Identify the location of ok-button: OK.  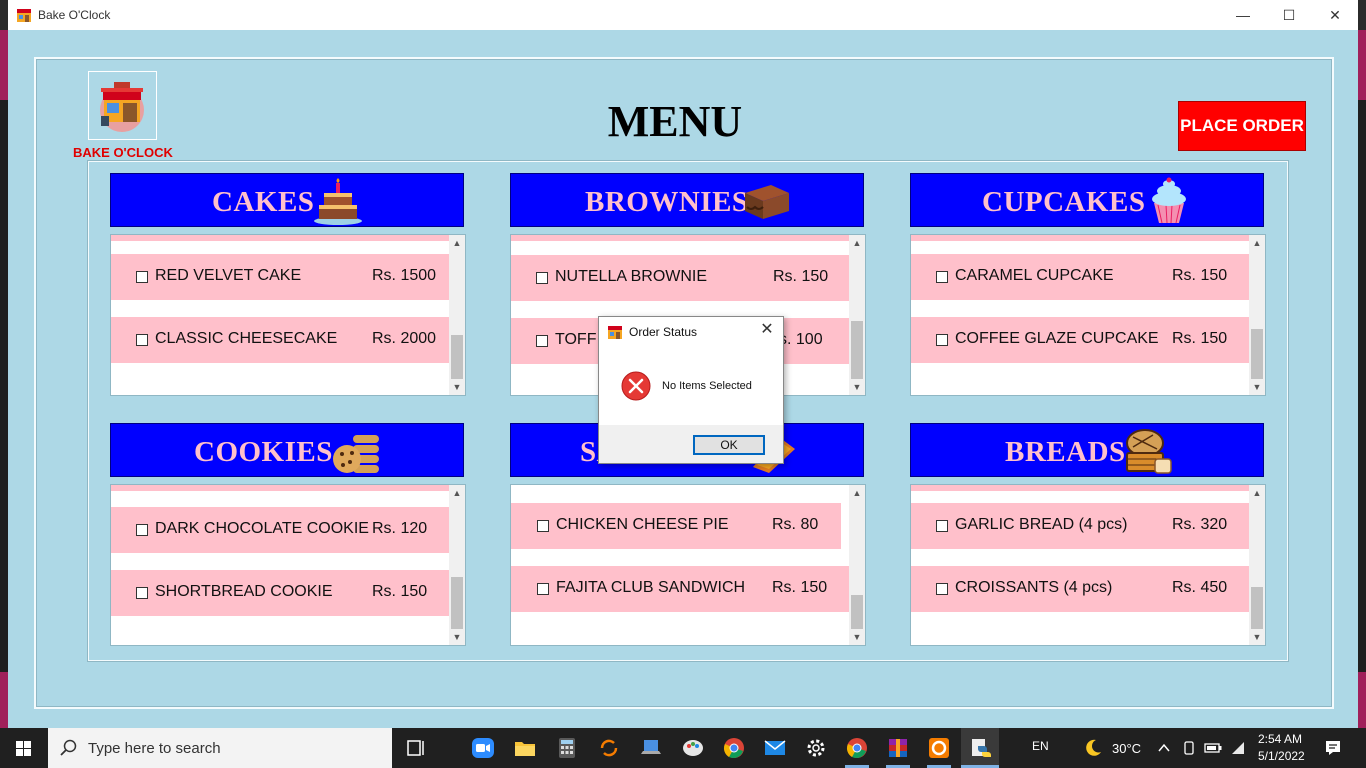
(729, 445).